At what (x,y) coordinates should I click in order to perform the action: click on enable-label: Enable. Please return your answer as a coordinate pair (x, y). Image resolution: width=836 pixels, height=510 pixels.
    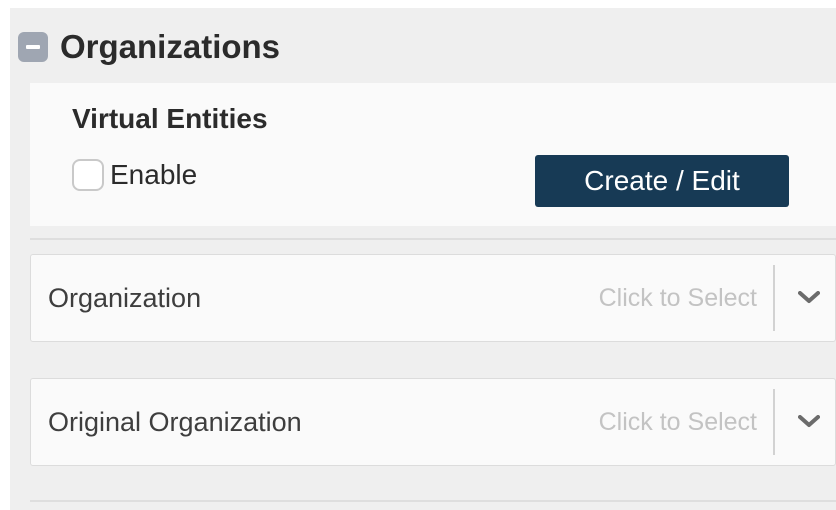
    Looking at the image, I should click on (154, 174).